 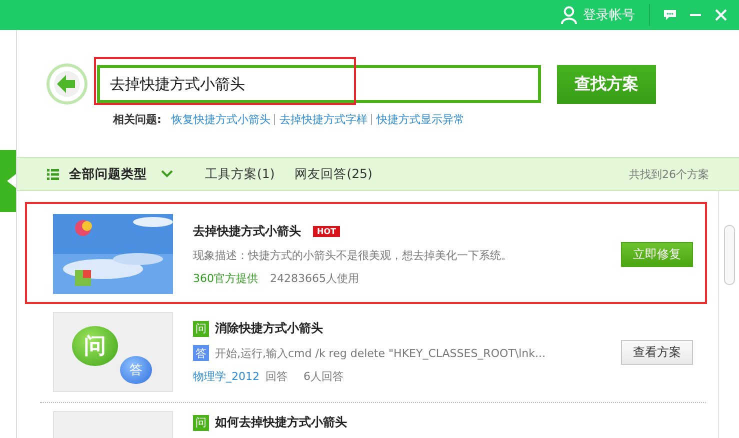 What do you see at coordinates (670, 15) in the screenshot?
I see `feedback-icon` at bounding box center [670, 15].